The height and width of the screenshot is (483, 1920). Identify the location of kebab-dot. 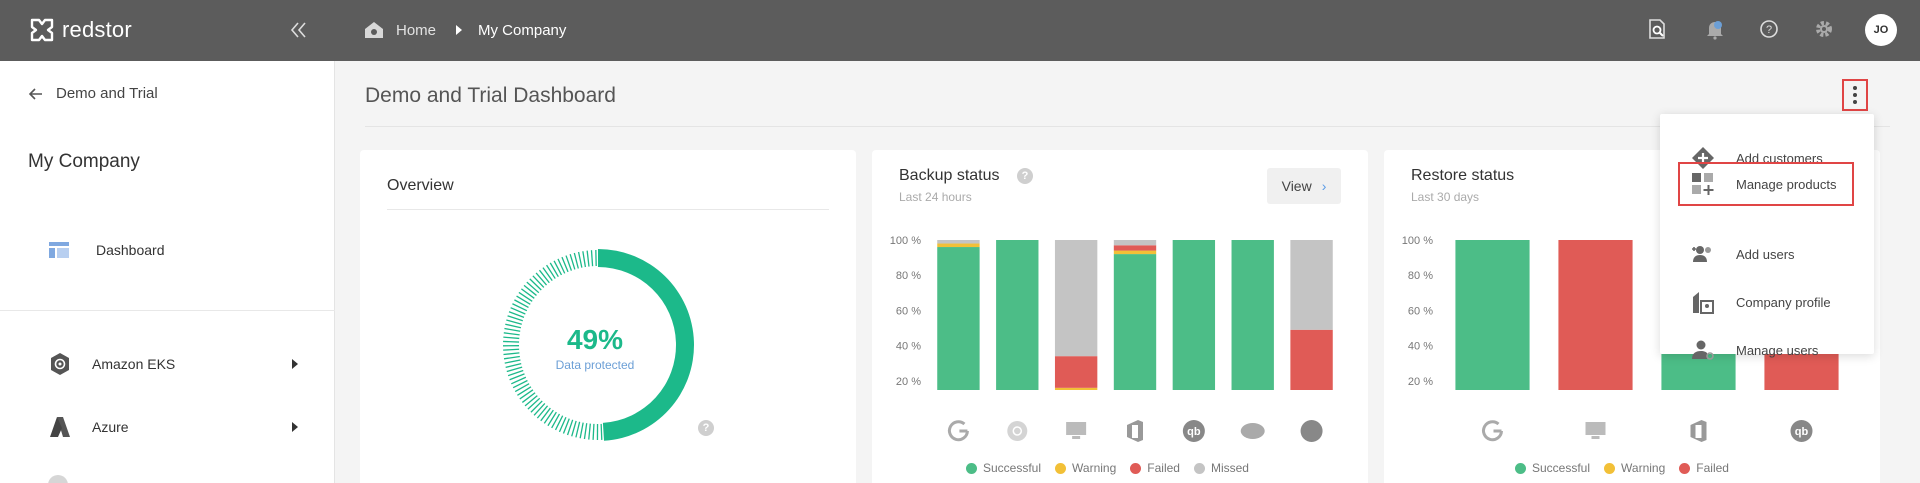
(1855, 95).